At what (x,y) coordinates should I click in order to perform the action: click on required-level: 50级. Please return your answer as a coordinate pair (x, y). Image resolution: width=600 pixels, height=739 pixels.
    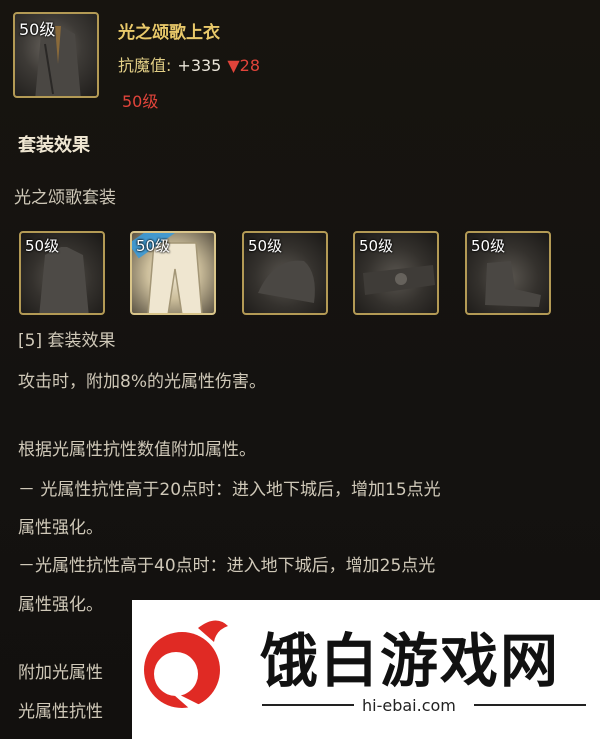
    Looking at the image, I should click on (140, 101).